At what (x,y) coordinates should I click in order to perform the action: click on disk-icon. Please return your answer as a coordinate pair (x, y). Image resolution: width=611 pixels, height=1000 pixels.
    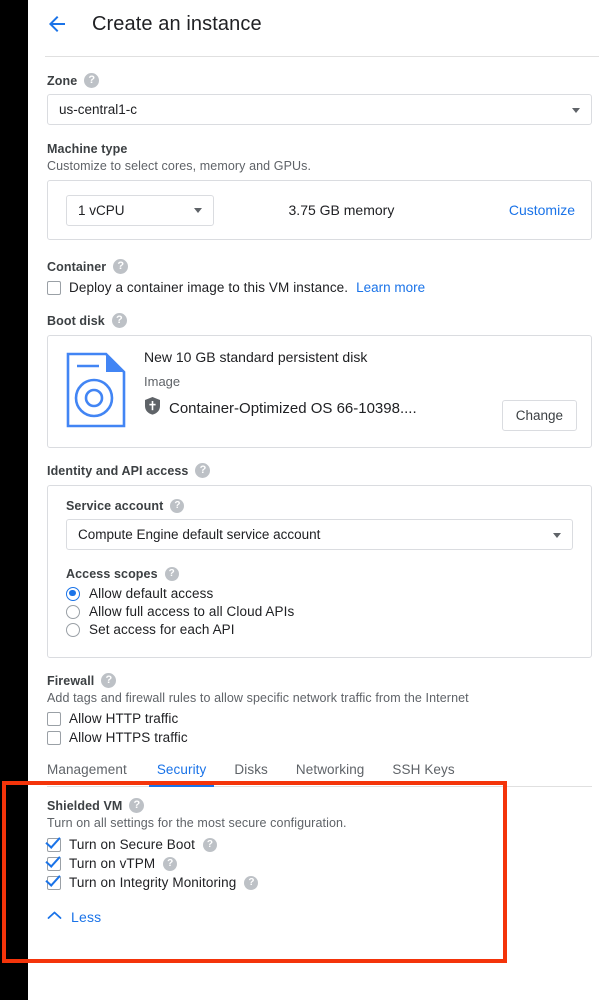
    Looking at the image, I should click on (96, 392).